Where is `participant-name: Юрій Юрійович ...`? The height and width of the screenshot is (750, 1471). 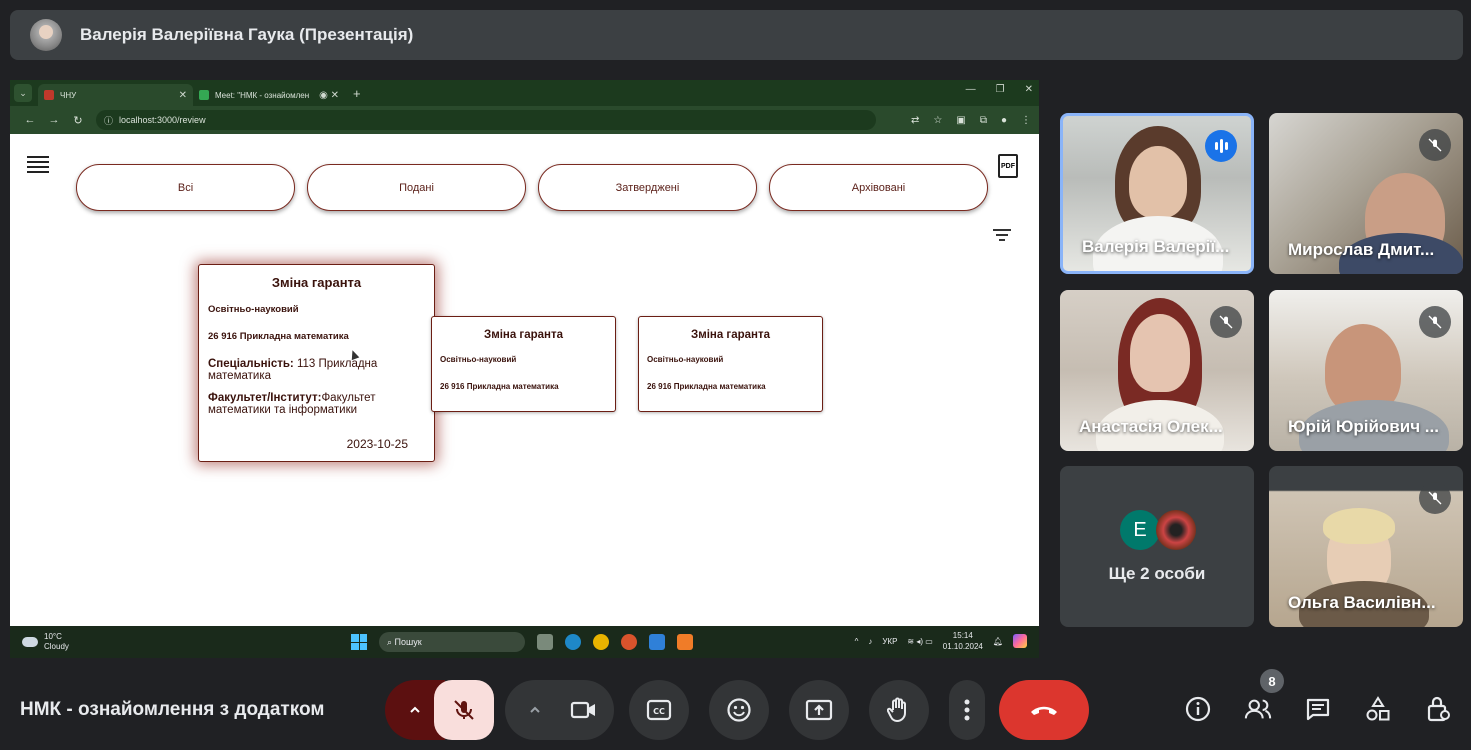
participant-name: Юрій Юрійович ... is located at coordinates (1363, 426).